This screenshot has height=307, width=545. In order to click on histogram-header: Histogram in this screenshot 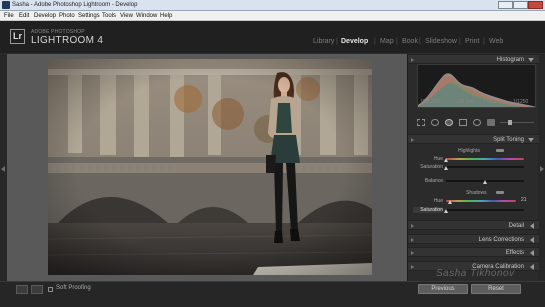, I will do `click(473, 59)`.